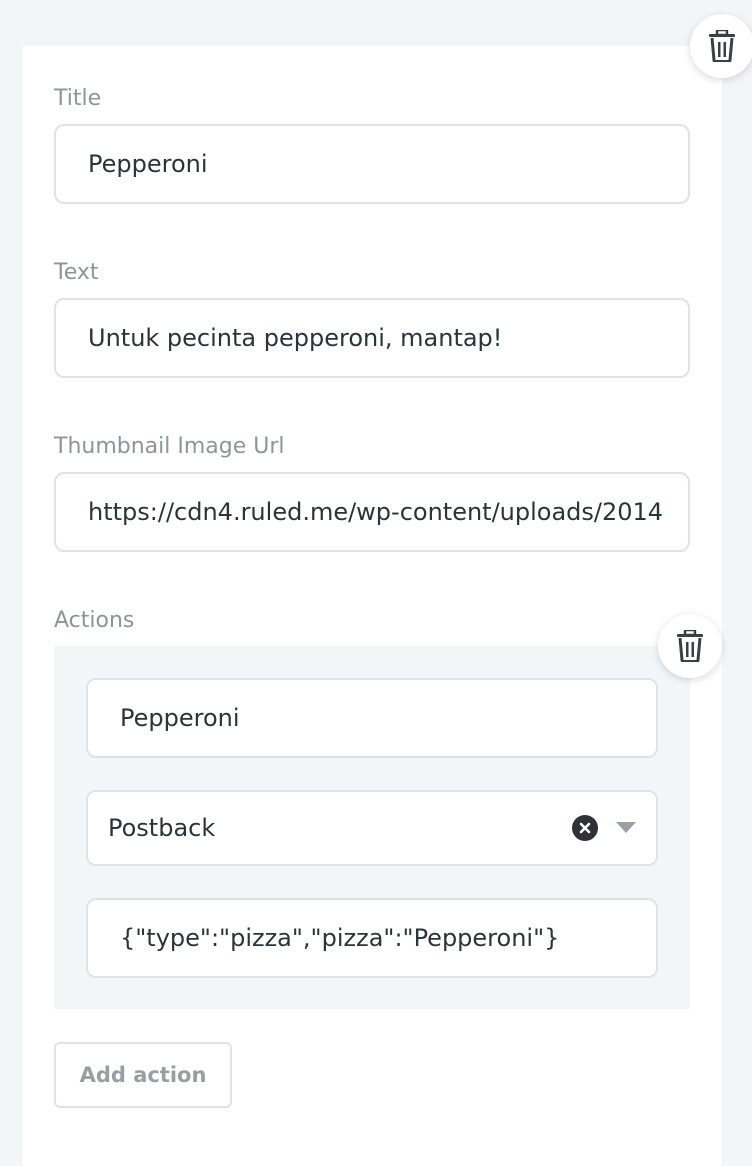  Describe the element at coordinates (148, 164) in the screenshot. I see `title-input-value: Pepperoni` at that location.